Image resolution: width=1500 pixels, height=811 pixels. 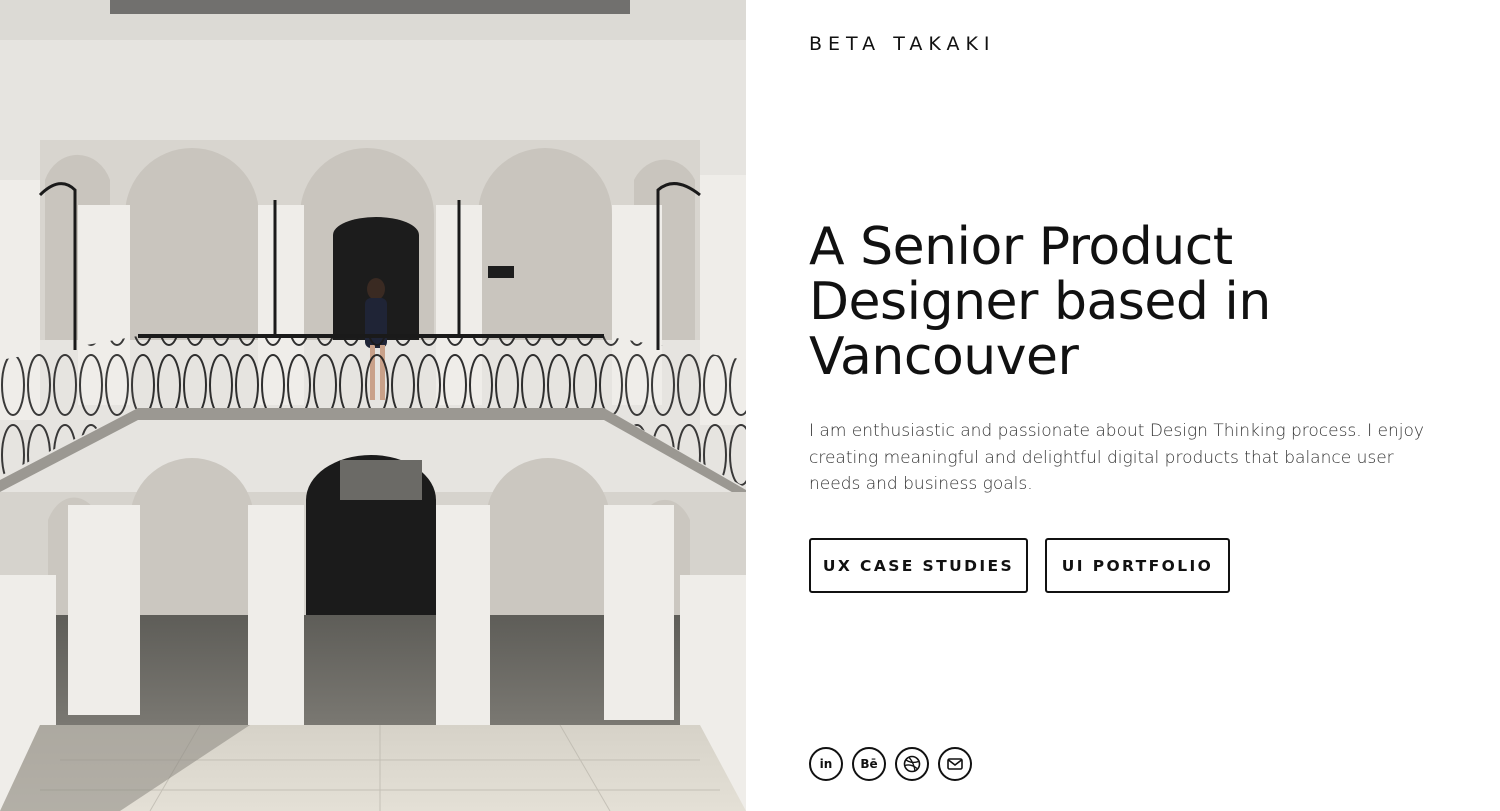 I want to click on dribbble-icon, so click(x=912, y=764).